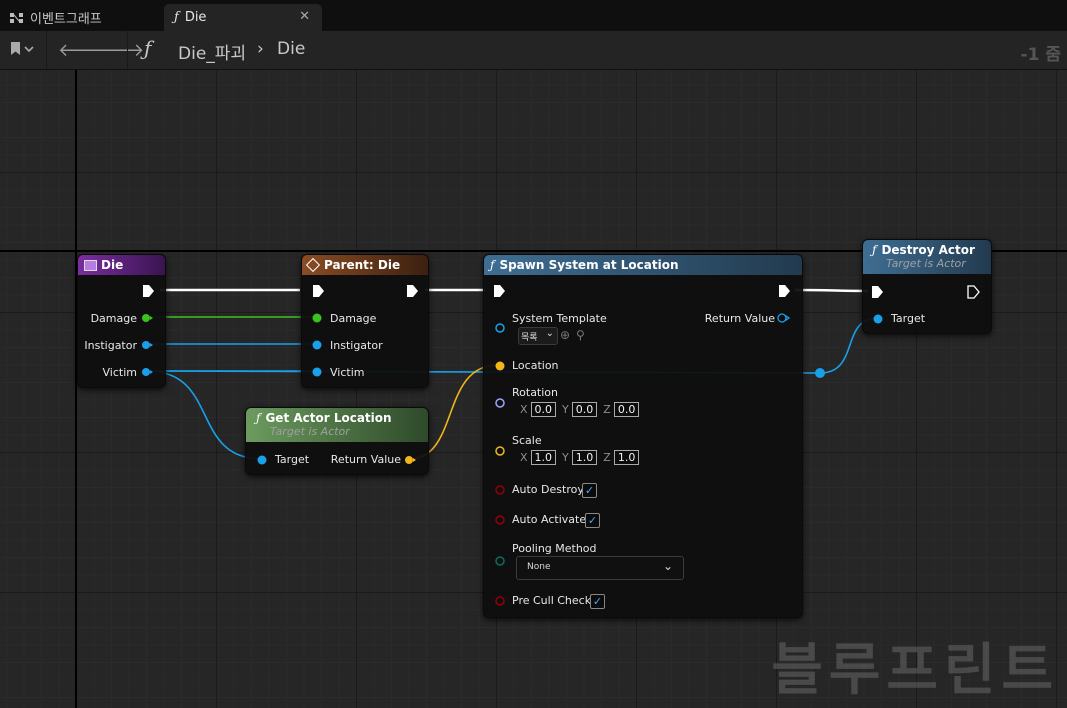  Describe the element at coordinates (501, 452) in the screenshot. I see `scale-pin` at that location.